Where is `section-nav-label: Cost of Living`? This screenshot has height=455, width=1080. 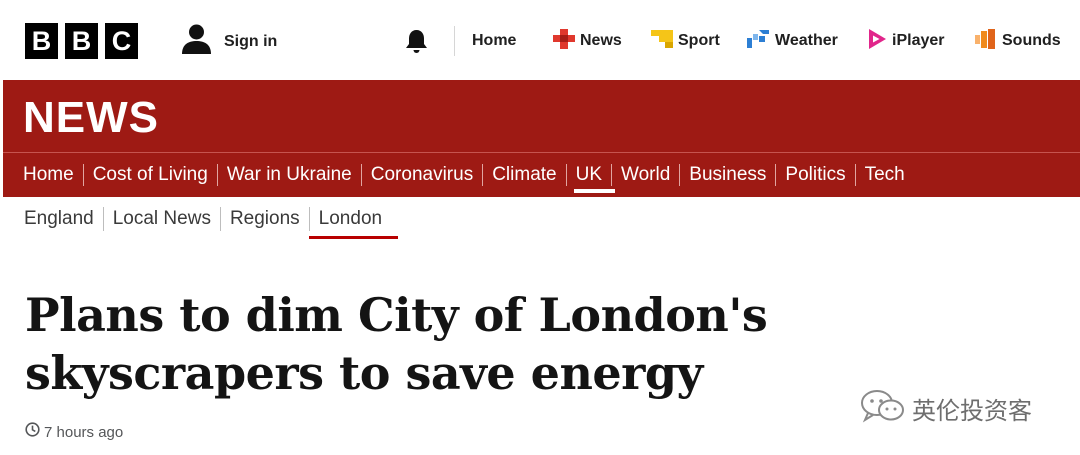 section-nav-label: Cost of Living is located at coordinates (150, 174).